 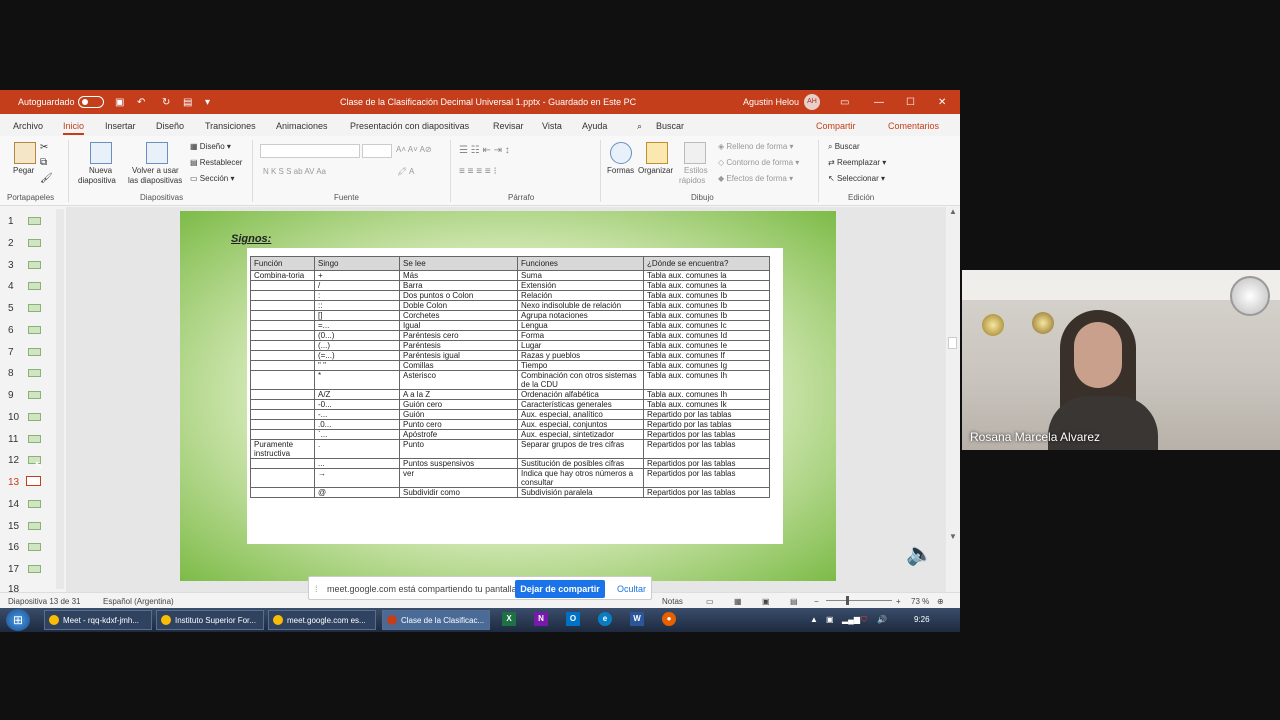 What do you see at coordinates (24, 286) in the screenshot?
I see `slide-thumbnail: 4` at bounding box center [24, 286].